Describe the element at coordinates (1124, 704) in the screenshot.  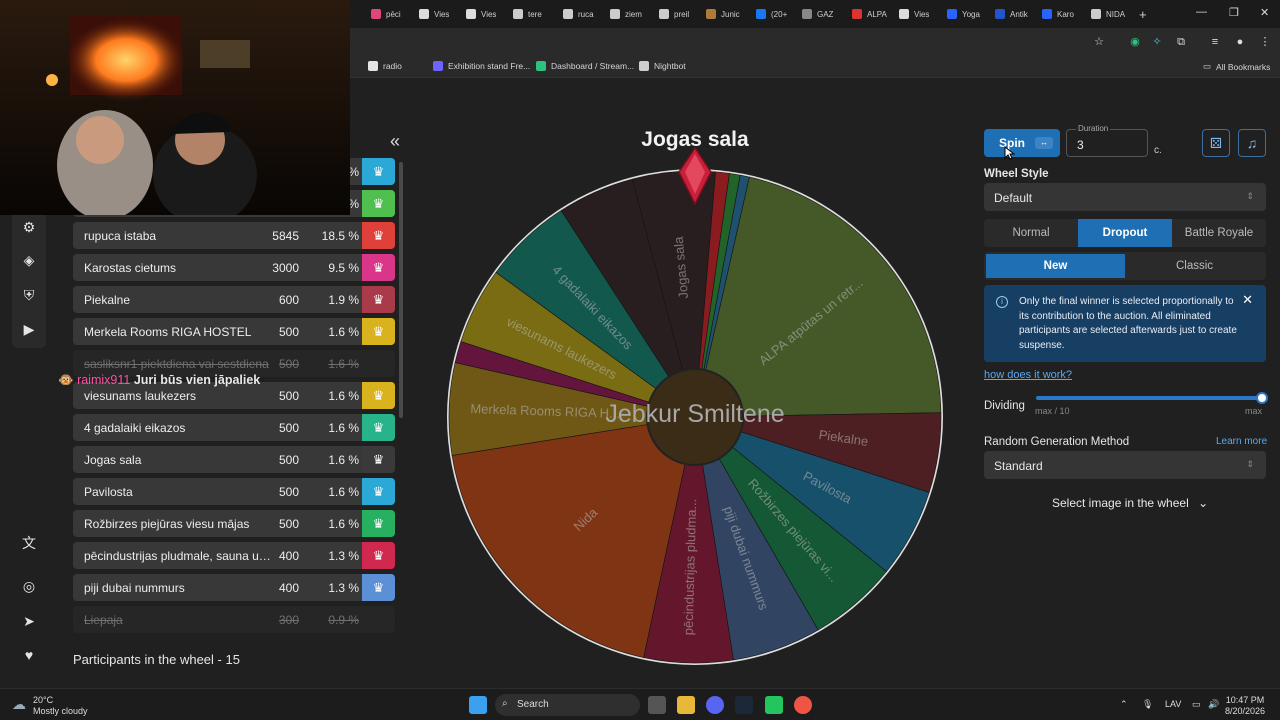
I see `tray-chevron-icon: ⌃` at that location.